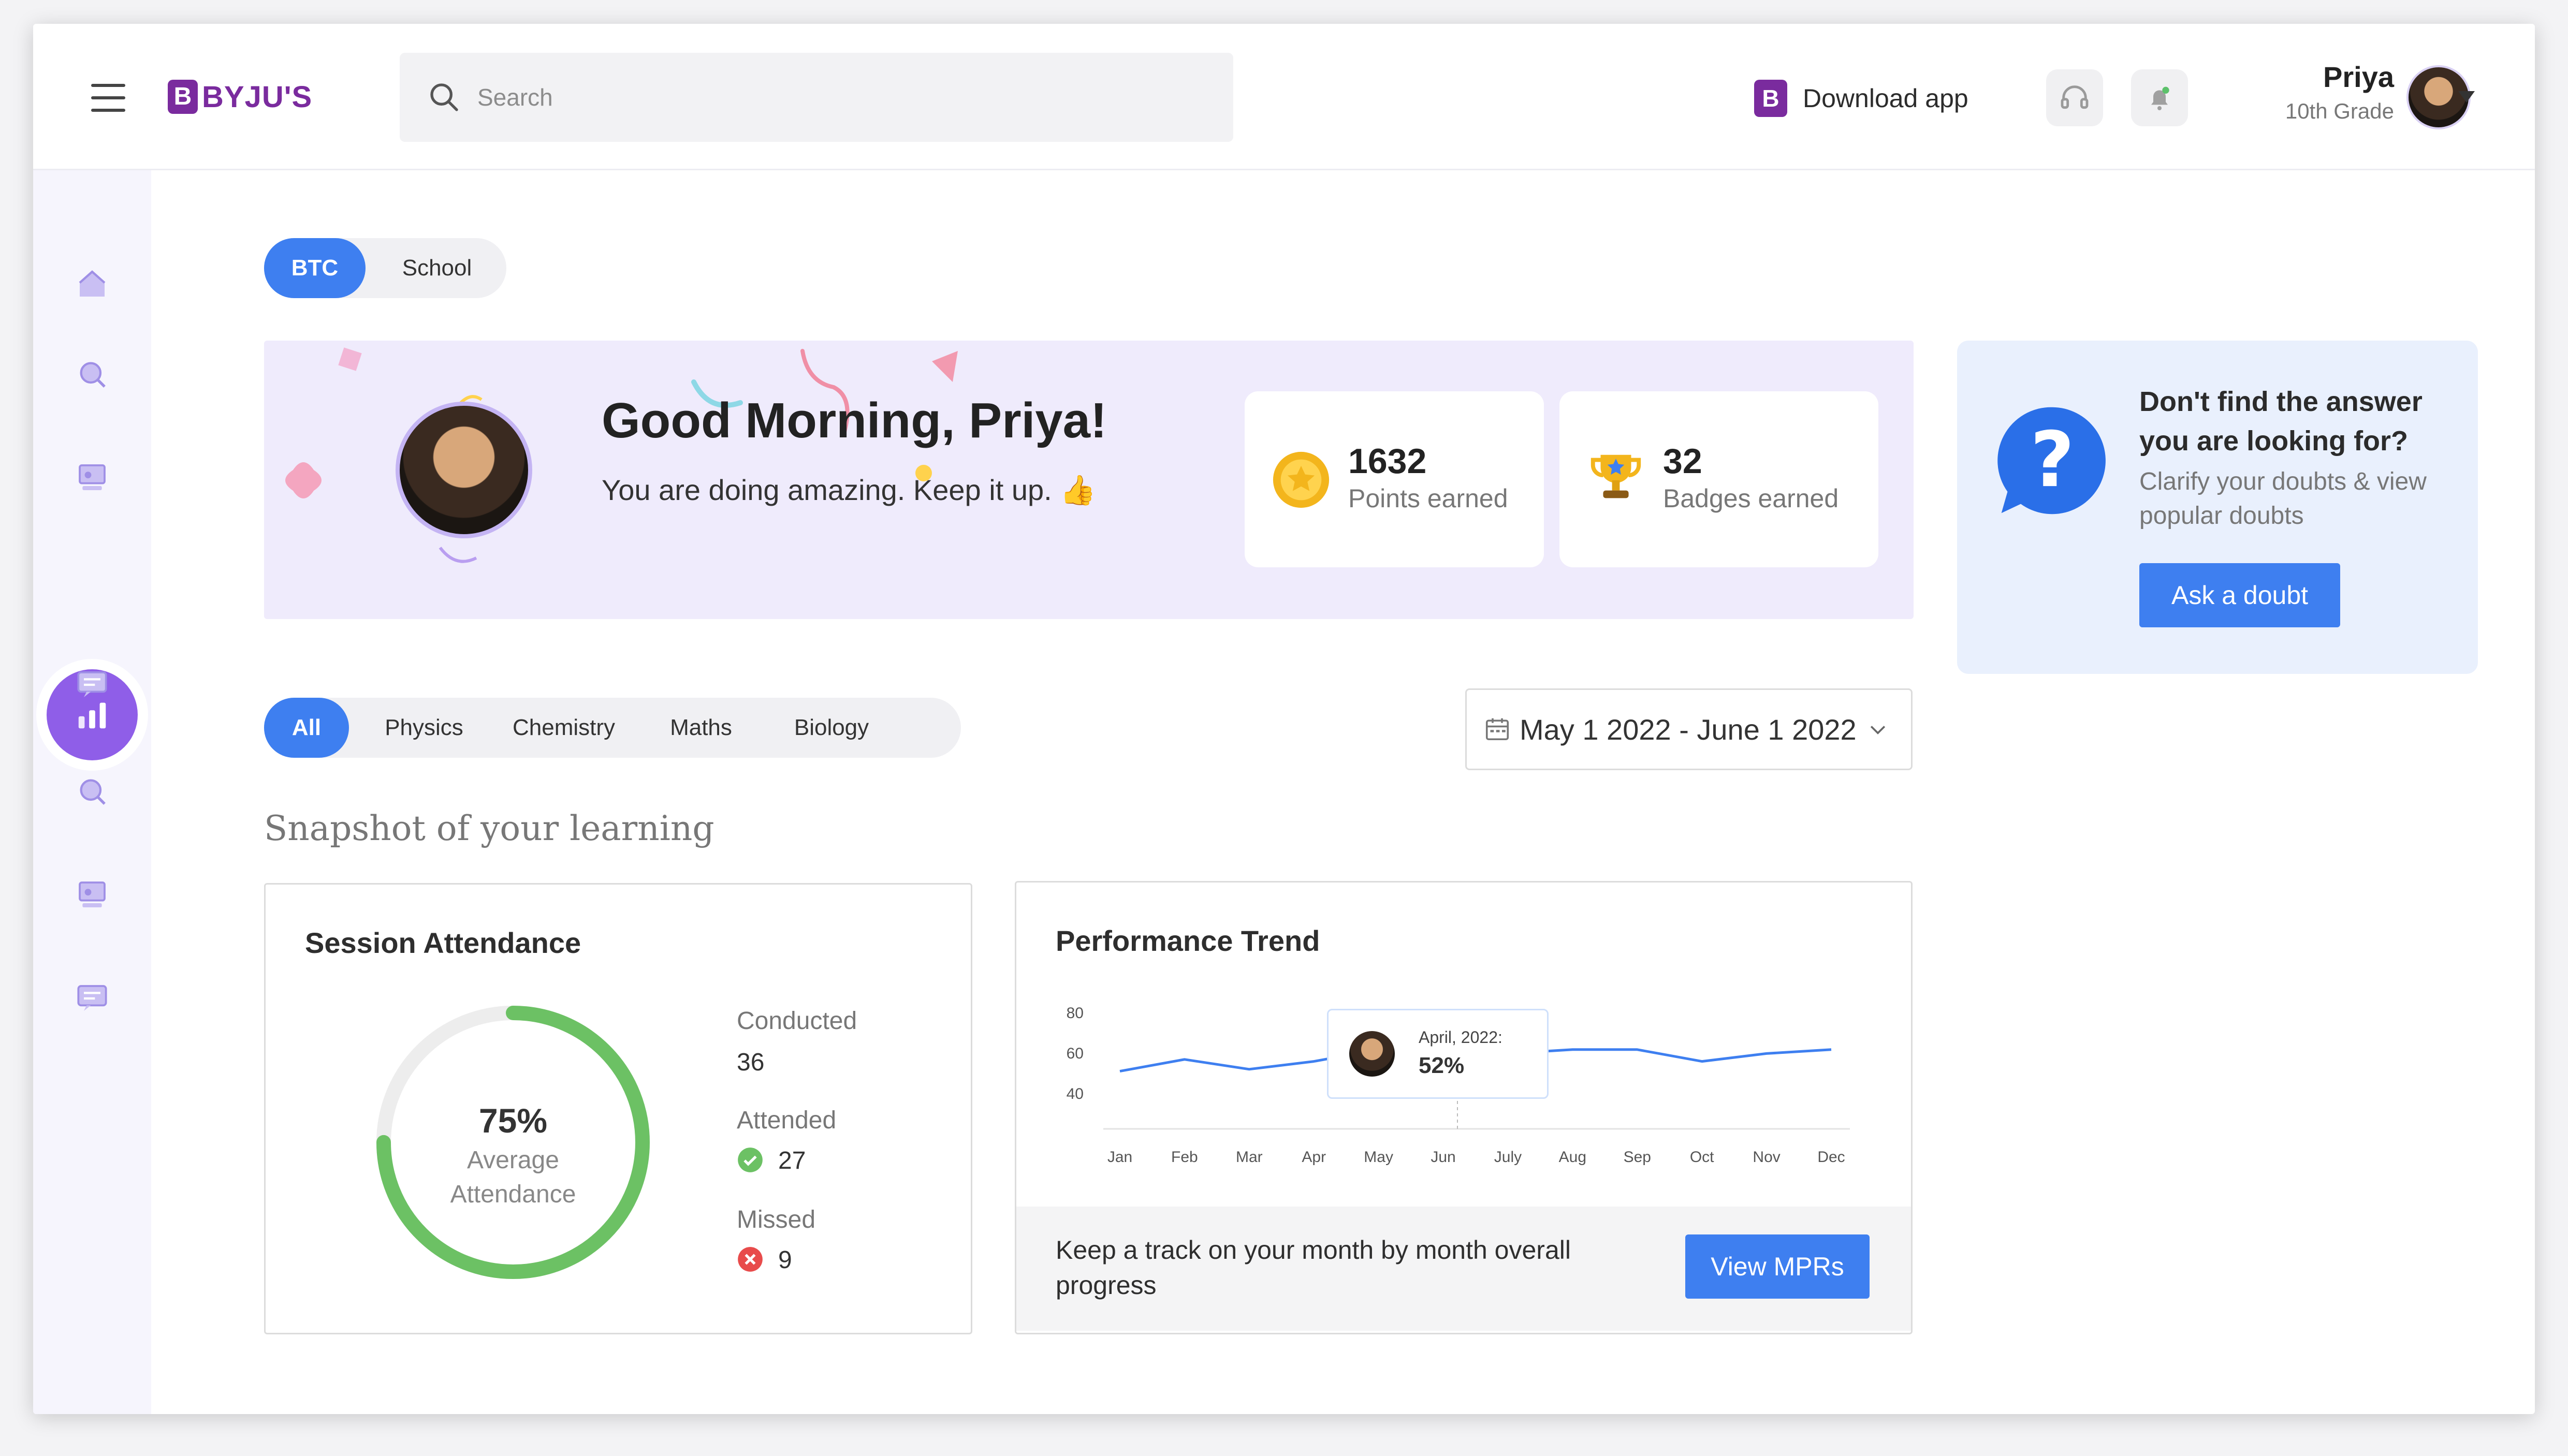 The height and width of the screenshot is (1456, 2568). I want to click on filter-maths: Maths, so click(701, 728).